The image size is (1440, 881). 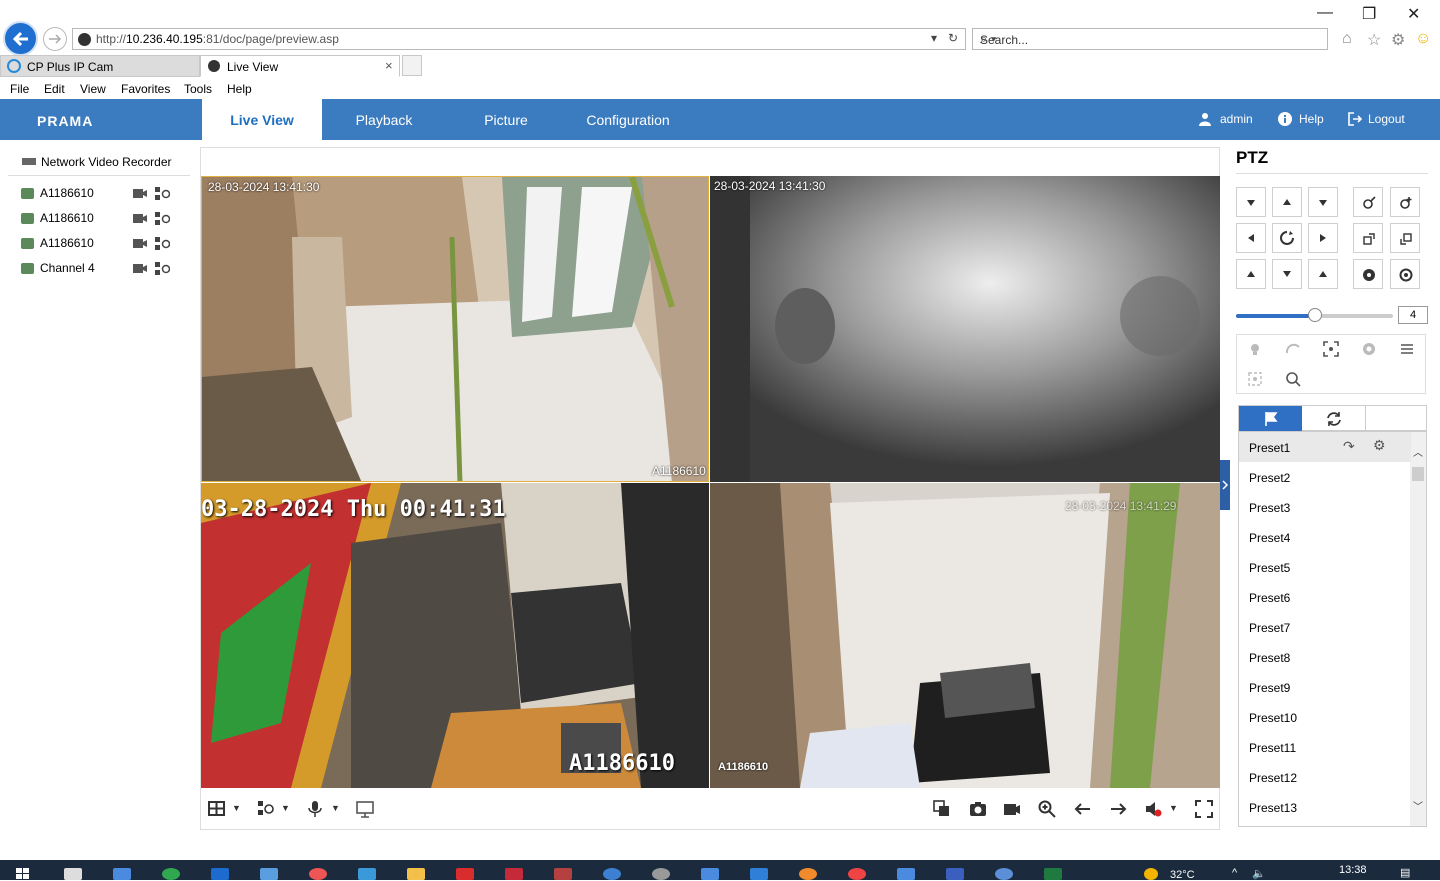 What do you see at coordinates (285, 808) in the screenshot?
I see `stream-dropdown-icon: ▼` at bounding box center [285, 808].